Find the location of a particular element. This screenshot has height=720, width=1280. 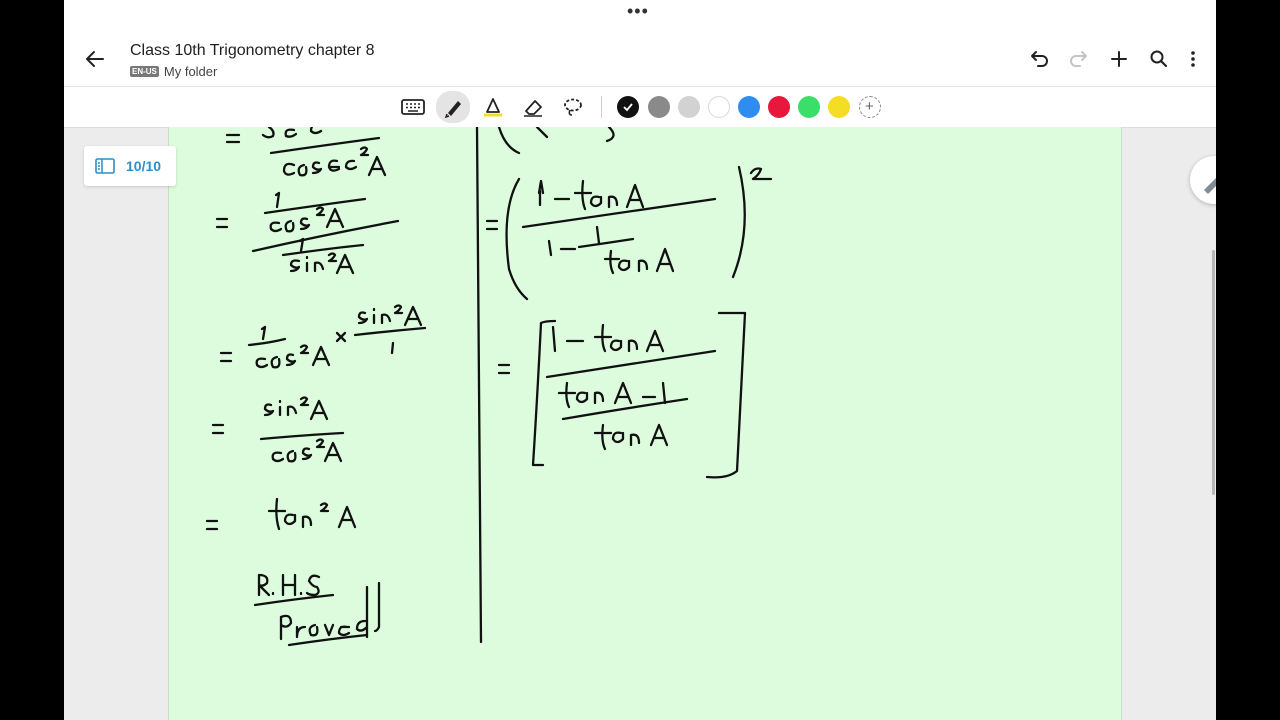

redo-button is located at coordinates (1079, 59).